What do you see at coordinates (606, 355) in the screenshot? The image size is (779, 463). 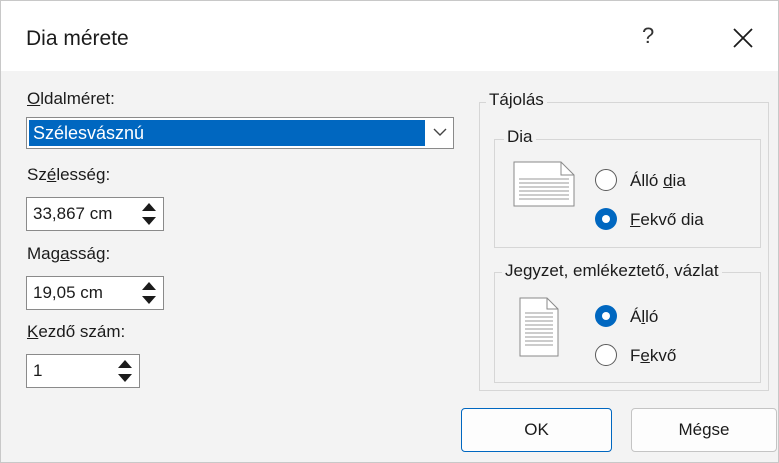 I see `notes-landscape-radio` at bounding box center [606, 355].